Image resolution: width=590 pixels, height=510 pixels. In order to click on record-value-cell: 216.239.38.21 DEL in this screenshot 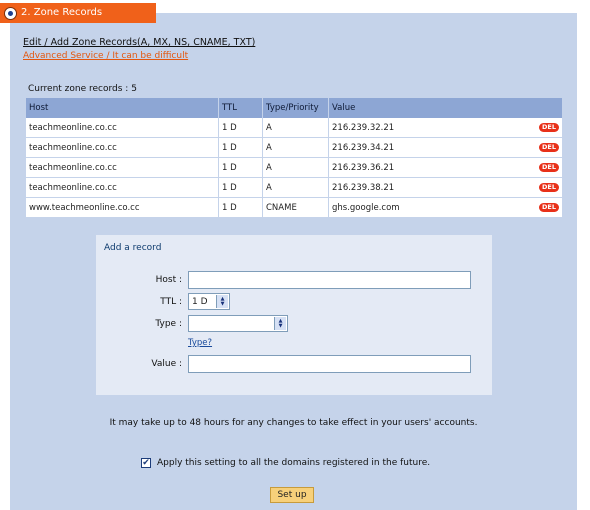, I will do `click(445, 187)`.